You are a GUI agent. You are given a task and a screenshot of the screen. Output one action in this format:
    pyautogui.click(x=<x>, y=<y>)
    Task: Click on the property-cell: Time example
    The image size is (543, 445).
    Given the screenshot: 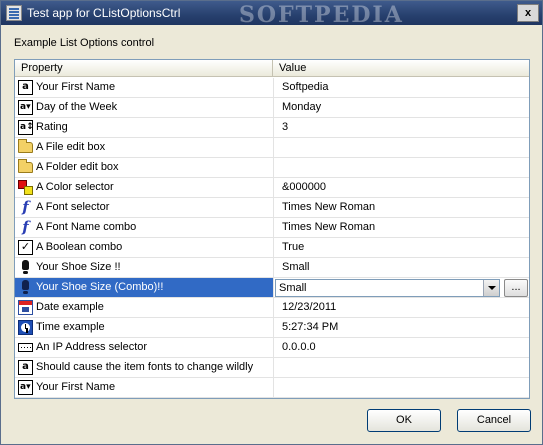 What is the action you would take?
    pyautogui.click(x=144, y=327)
    